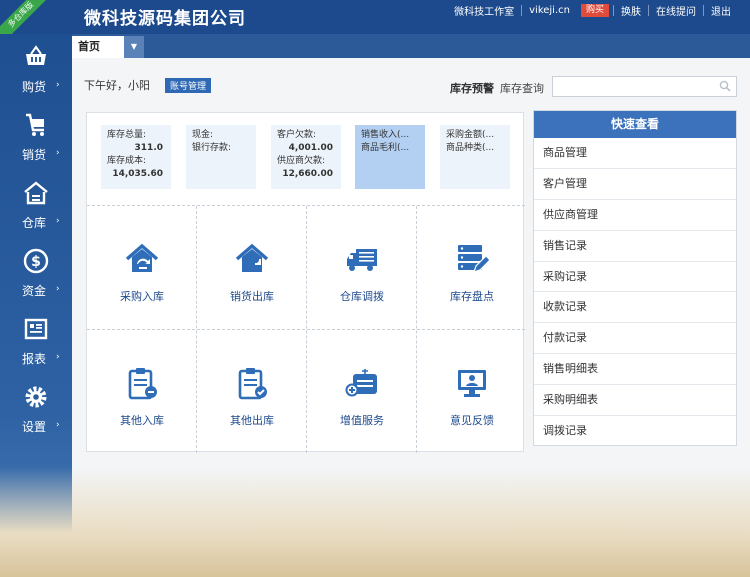 Image resolution: width=750 pixels, height=577 pixels. I want to click on sidebar-item-label: 购货, so click(34, 87).